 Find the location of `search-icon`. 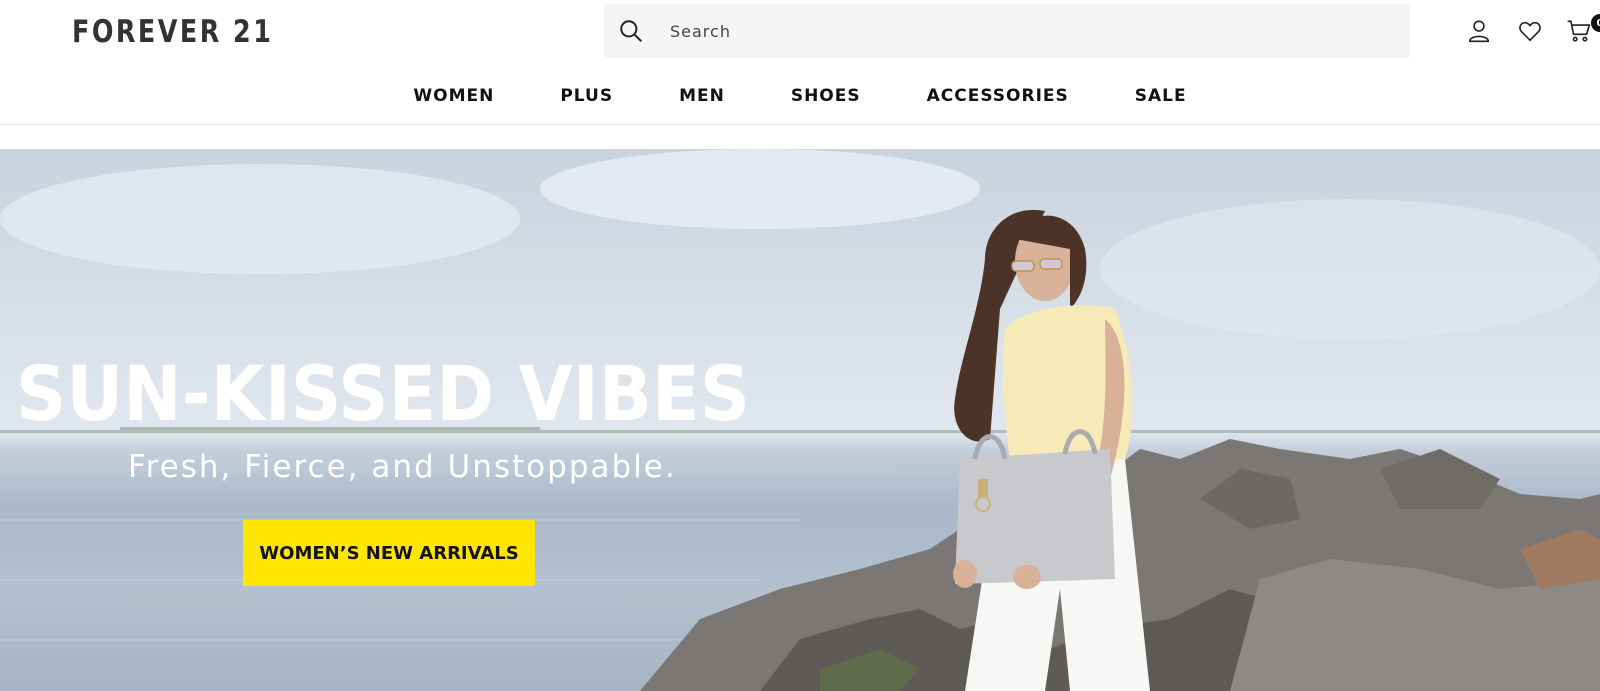

search-icon is located at coordinates (631, 31).